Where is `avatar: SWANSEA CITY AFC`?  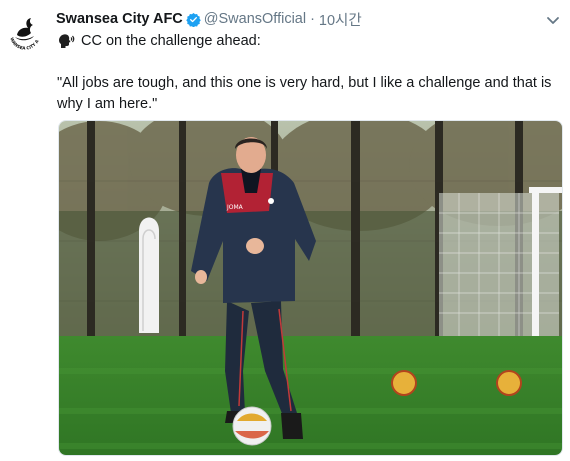
avatar: SWANSEA CITY AFC is located at coordinates (25, 31).